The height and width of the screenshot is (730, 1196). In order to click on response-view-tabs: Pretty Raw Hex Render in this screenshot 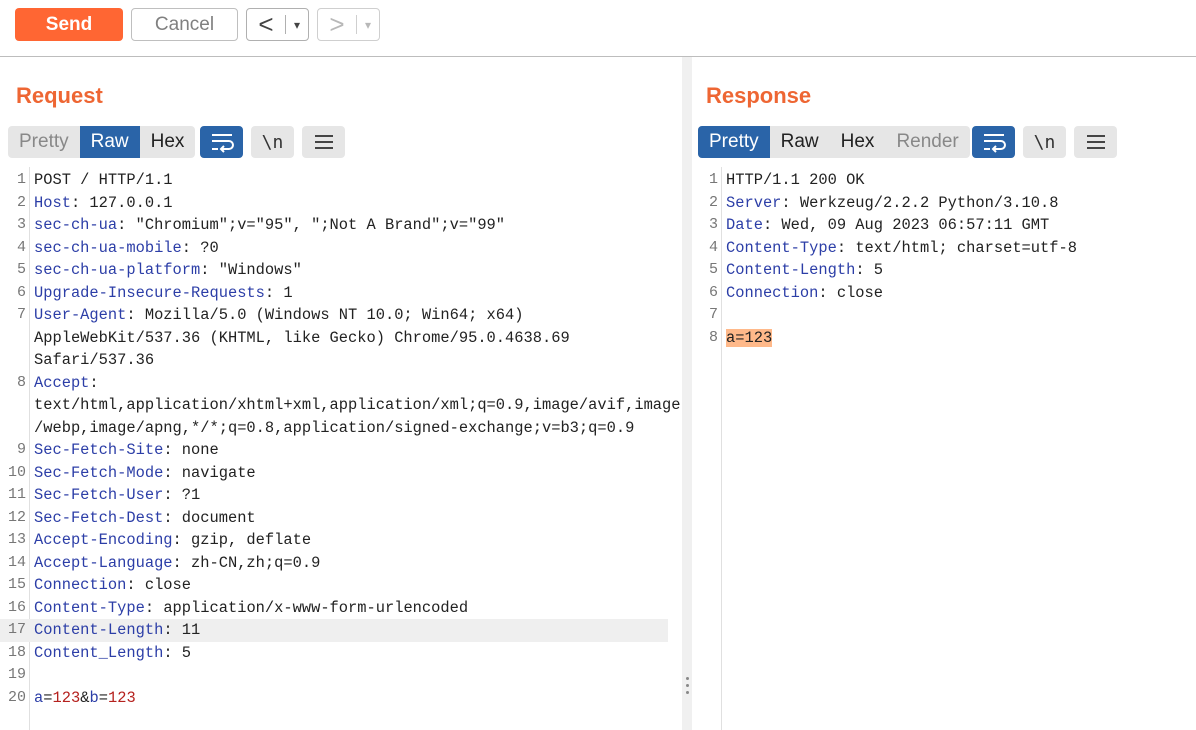, I will do `click(834, 142)`.